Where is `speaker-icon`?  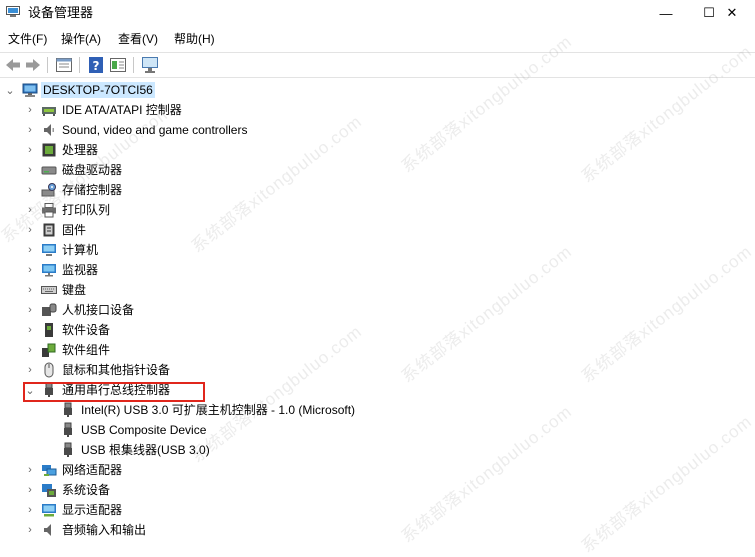
speaker-icon is located at coordinates (49, 130).